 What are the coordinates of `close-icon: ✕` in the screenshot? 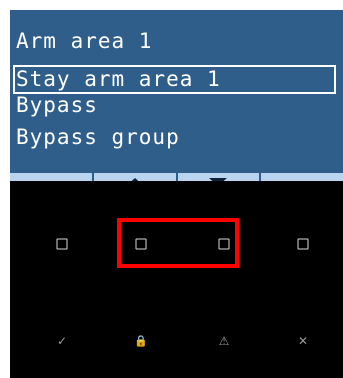 It's located at (303, 341).